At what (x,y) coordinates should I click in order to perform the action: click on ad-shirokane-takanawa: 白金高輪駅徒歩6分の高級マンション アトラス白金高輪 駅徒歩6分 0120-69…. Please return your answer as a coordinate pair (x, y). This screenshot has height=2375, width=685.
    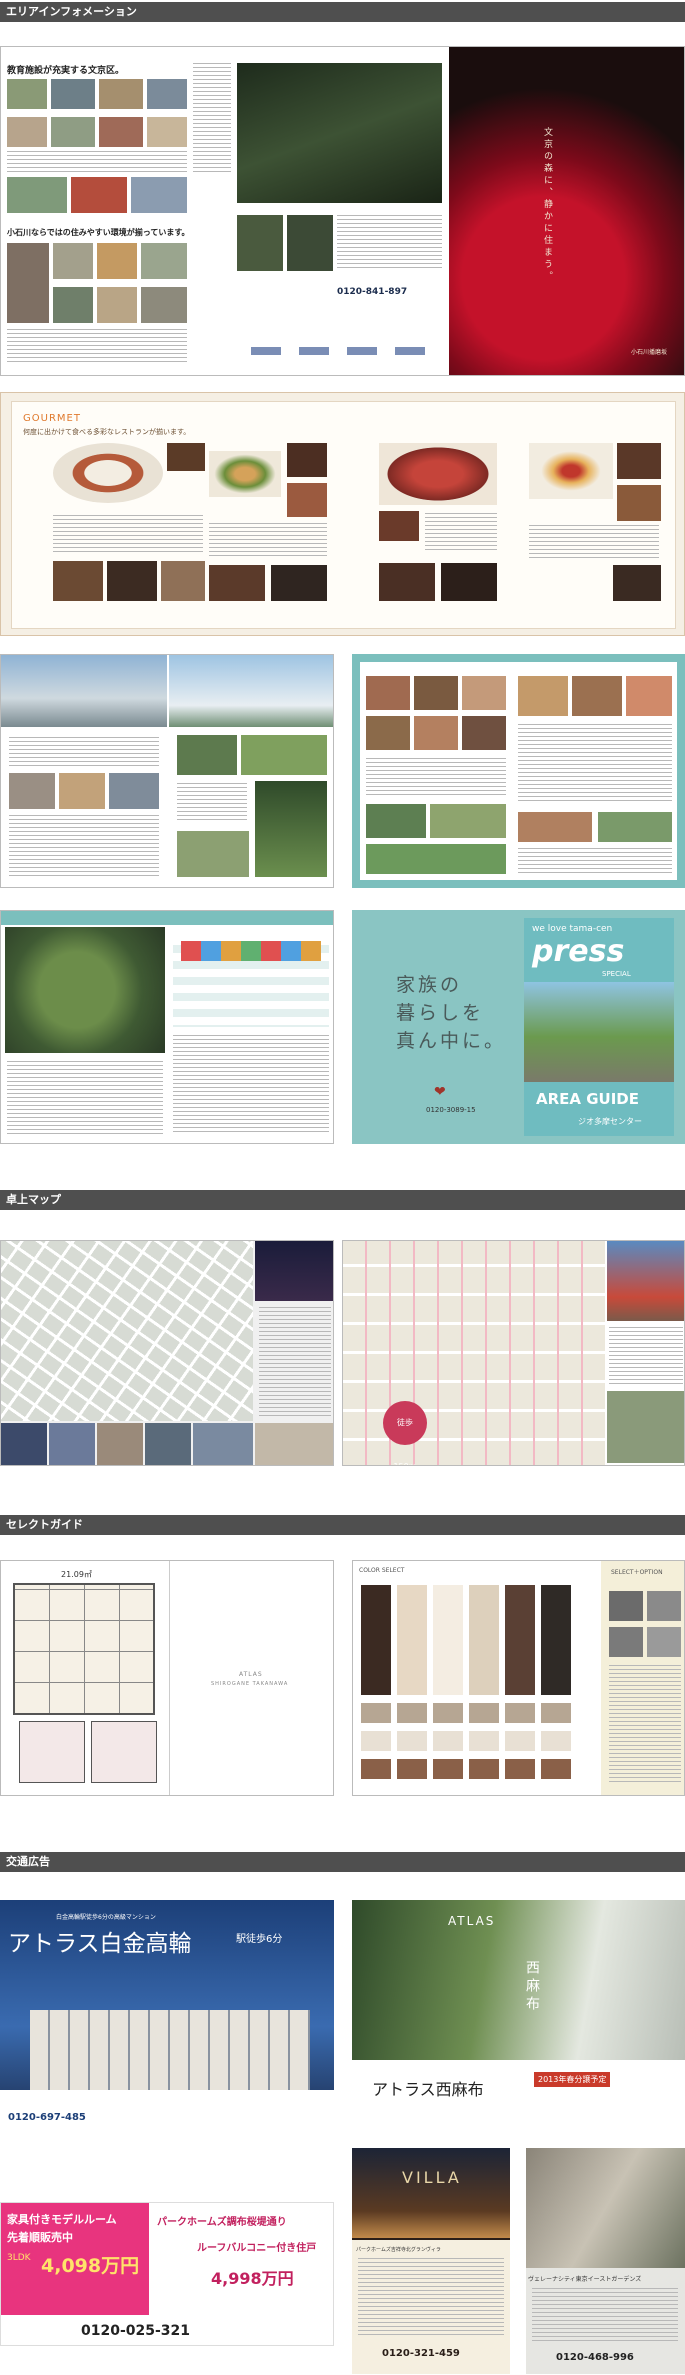
    Looking at the image, I should click on (167, 2015).